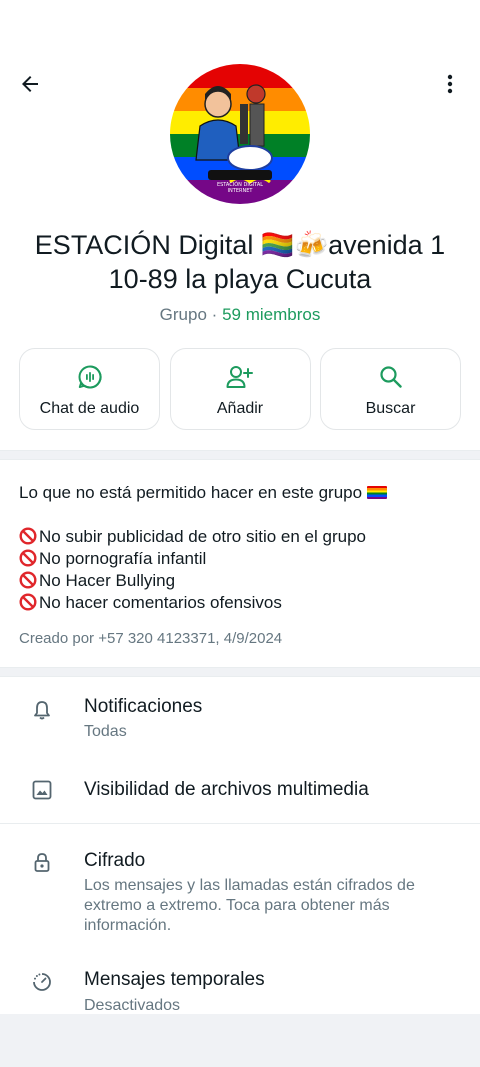 Image resolution: width=480 pixels, height=1067 pixels. Describe the element at coordinates (239, 559) in the screenshot. I see `rule-item: No pornografía infantil` at that location.